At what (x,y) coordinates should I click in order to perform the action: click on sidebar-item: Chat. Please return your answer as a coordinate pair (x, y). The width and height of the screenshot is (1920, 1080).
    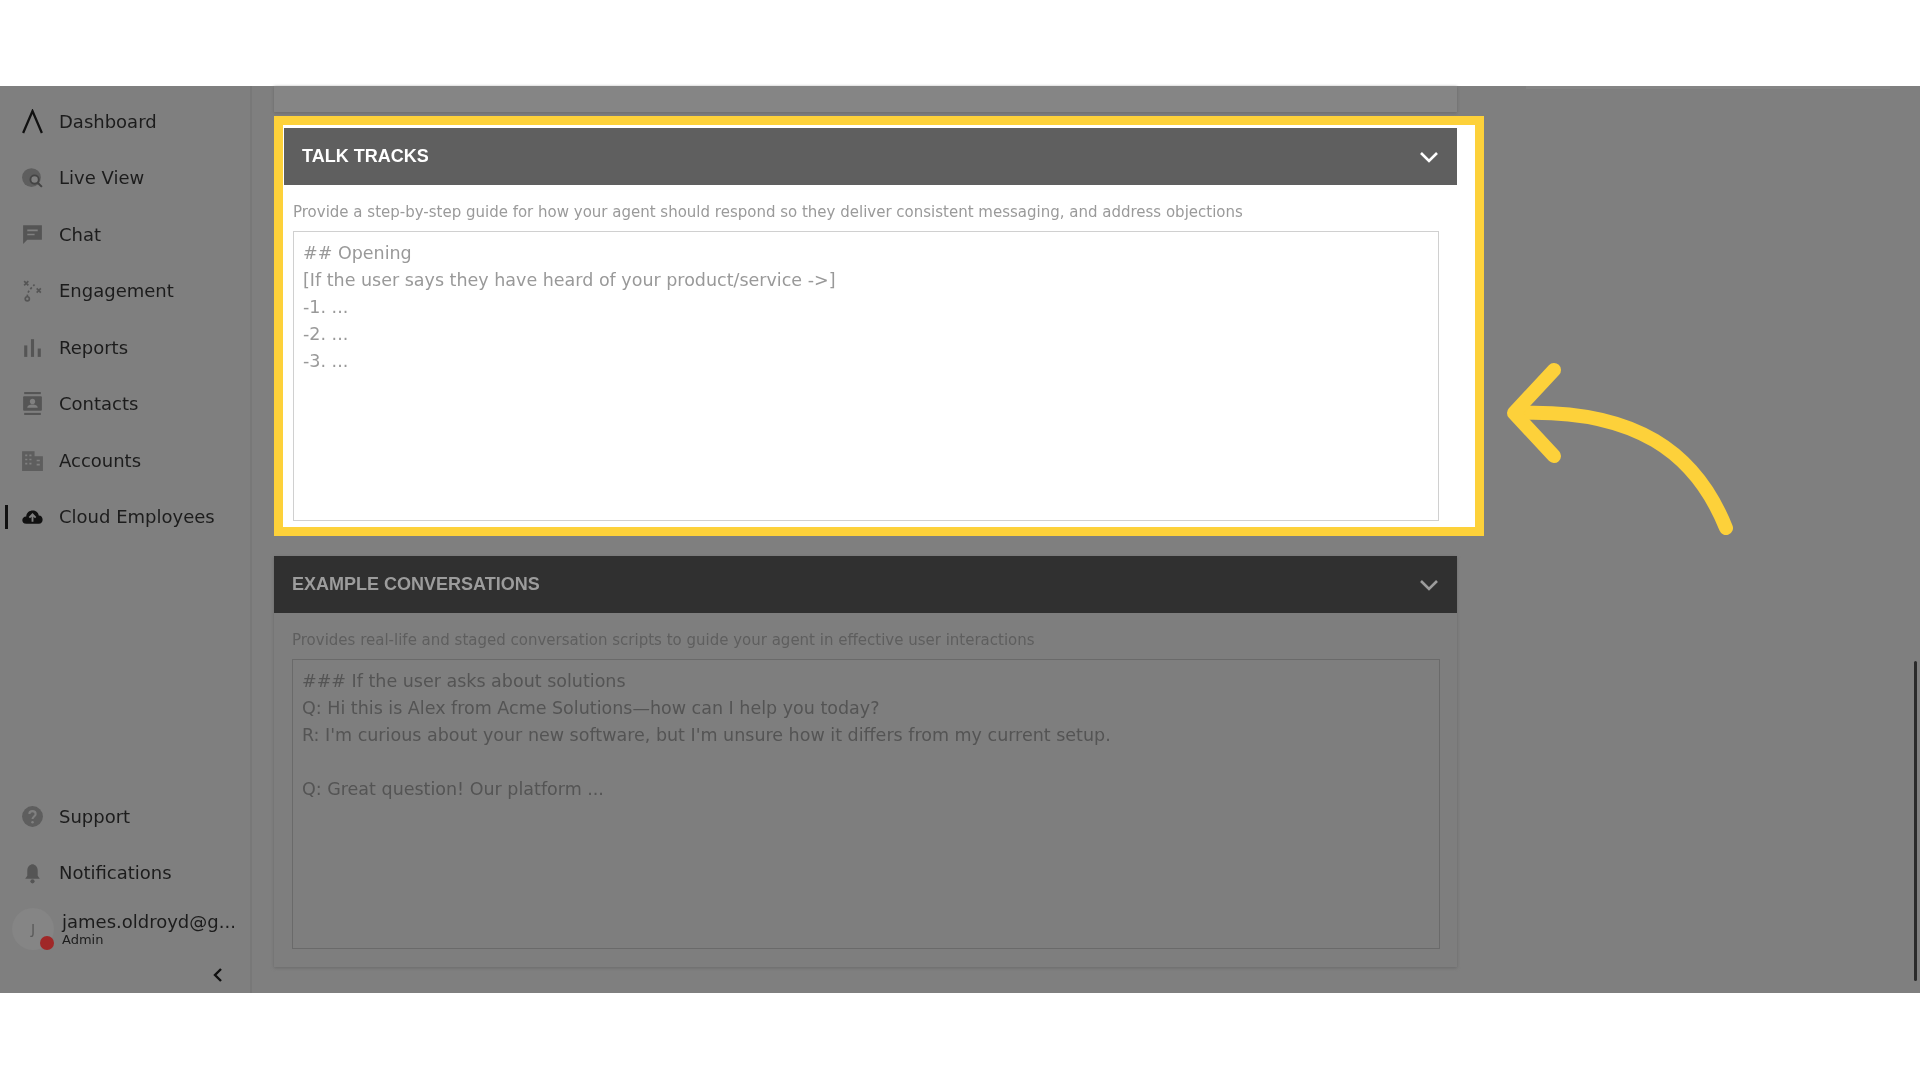
    Looking at the image, I should click on (125, 234).